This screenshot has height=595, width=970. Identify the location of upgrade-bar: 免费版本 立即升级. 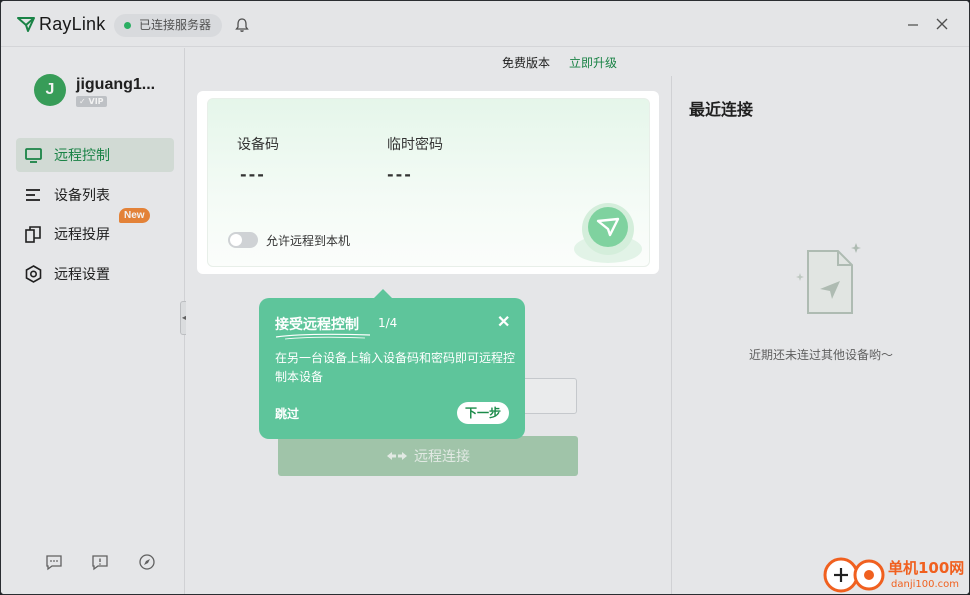
(577, 62).